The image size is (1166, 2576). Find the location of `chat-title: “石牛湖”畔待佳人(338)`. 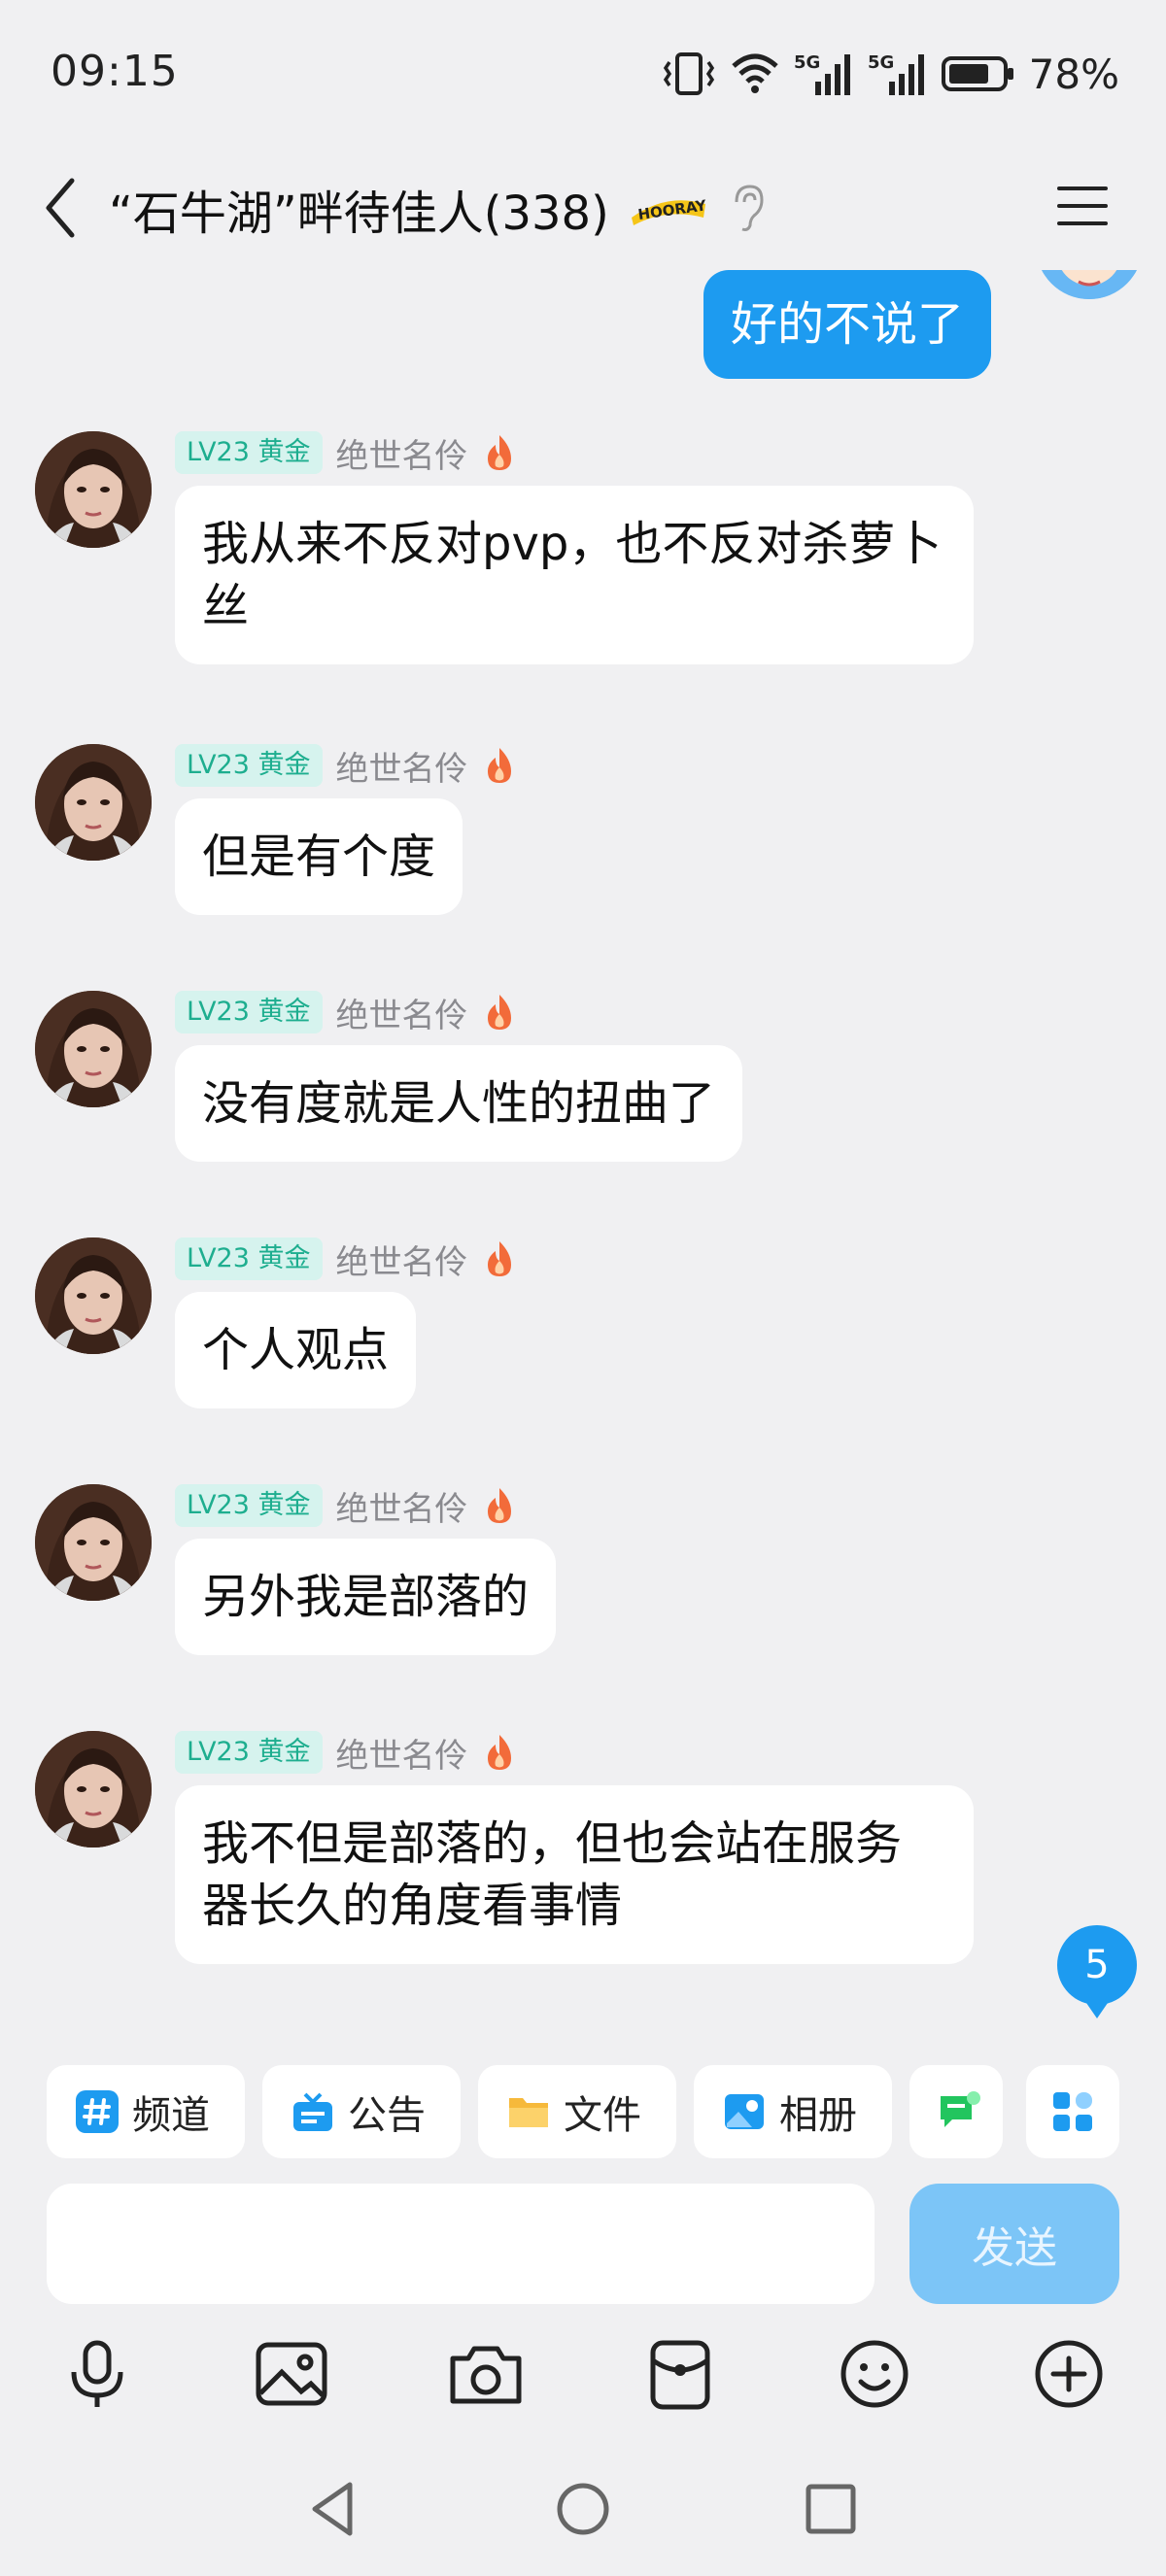

chat-title: “石牛湖”畔待佳人(338) is located at coordinates (359, 209).